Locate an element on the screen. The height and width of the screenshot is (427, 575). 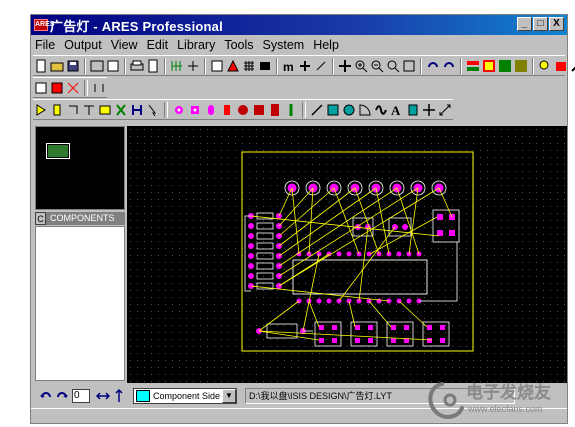
redo-icon is located at coordinates (449, 66).